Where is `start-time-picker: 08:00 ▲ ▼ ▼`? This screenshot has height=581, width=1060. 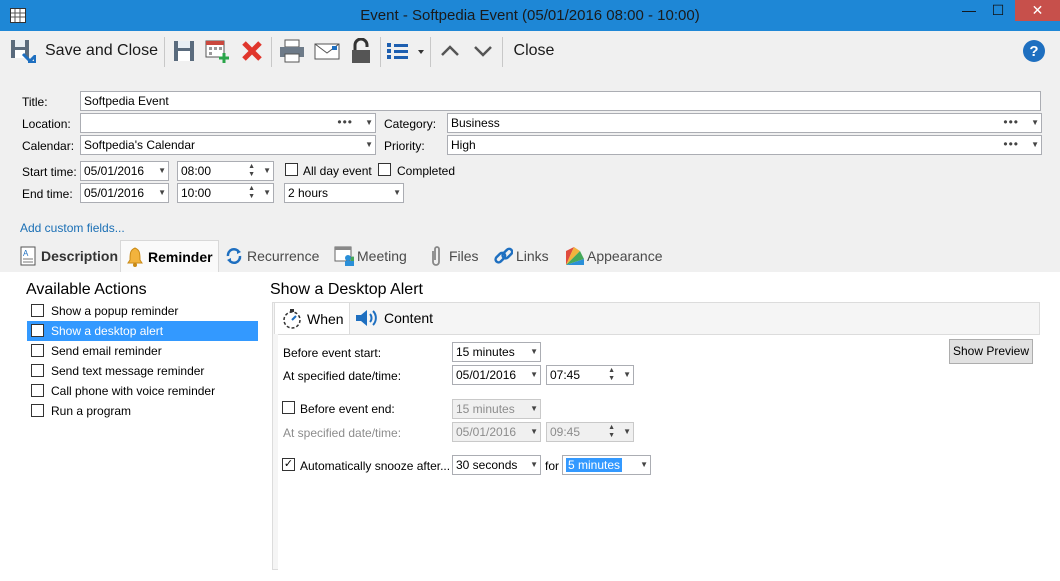 start-time-picker: 08:00 ▲ ▼ ▼ is located at coordinates (225, 171).